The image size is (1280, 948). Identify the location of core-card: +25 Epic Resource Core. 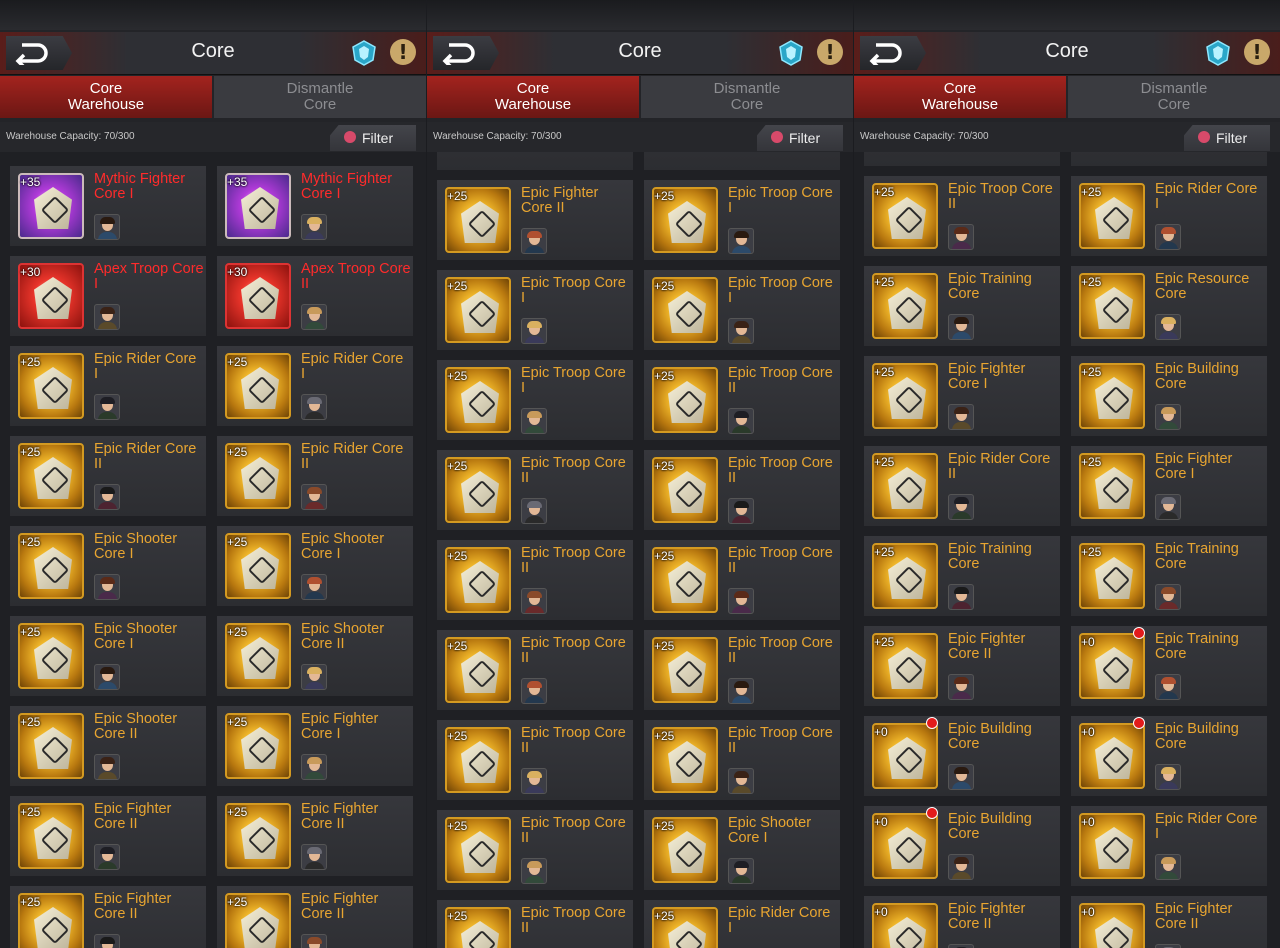
(1169, 306).